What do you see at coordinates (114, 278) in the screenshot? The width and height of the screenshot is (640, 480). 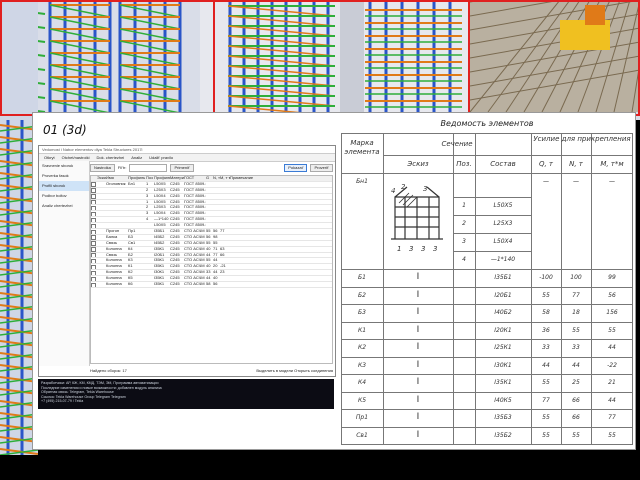 I see `grid-cell: Колонна` at bounding box center [114, 278].